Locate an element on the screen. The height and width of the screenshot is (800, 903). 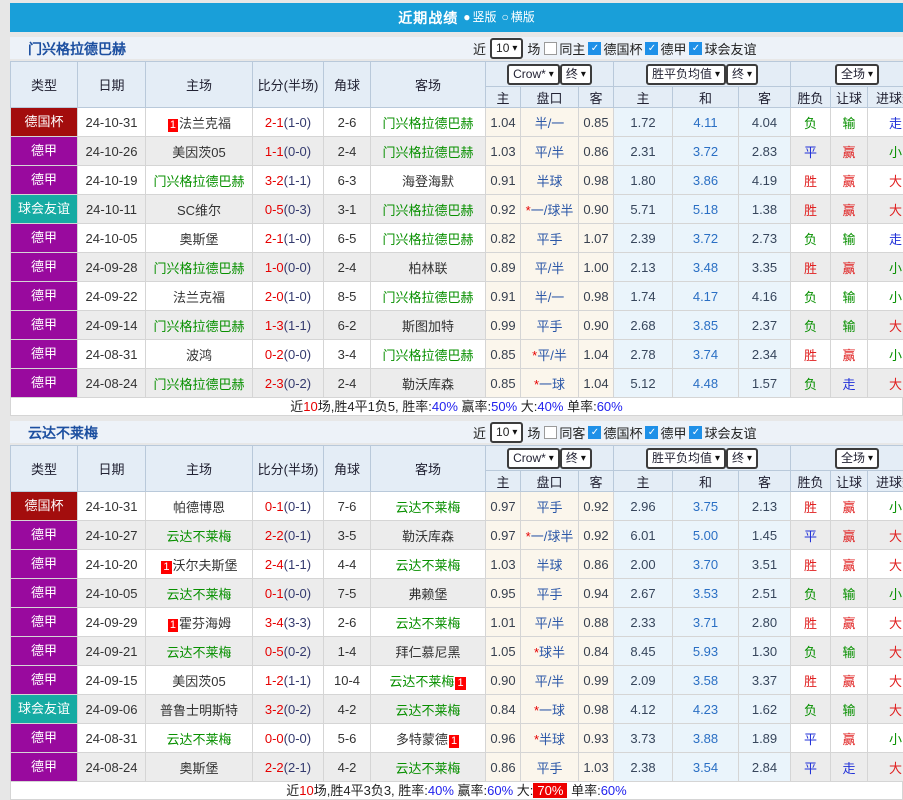
avg-away-odds: 3.51 is located at coordinates (765, 564).